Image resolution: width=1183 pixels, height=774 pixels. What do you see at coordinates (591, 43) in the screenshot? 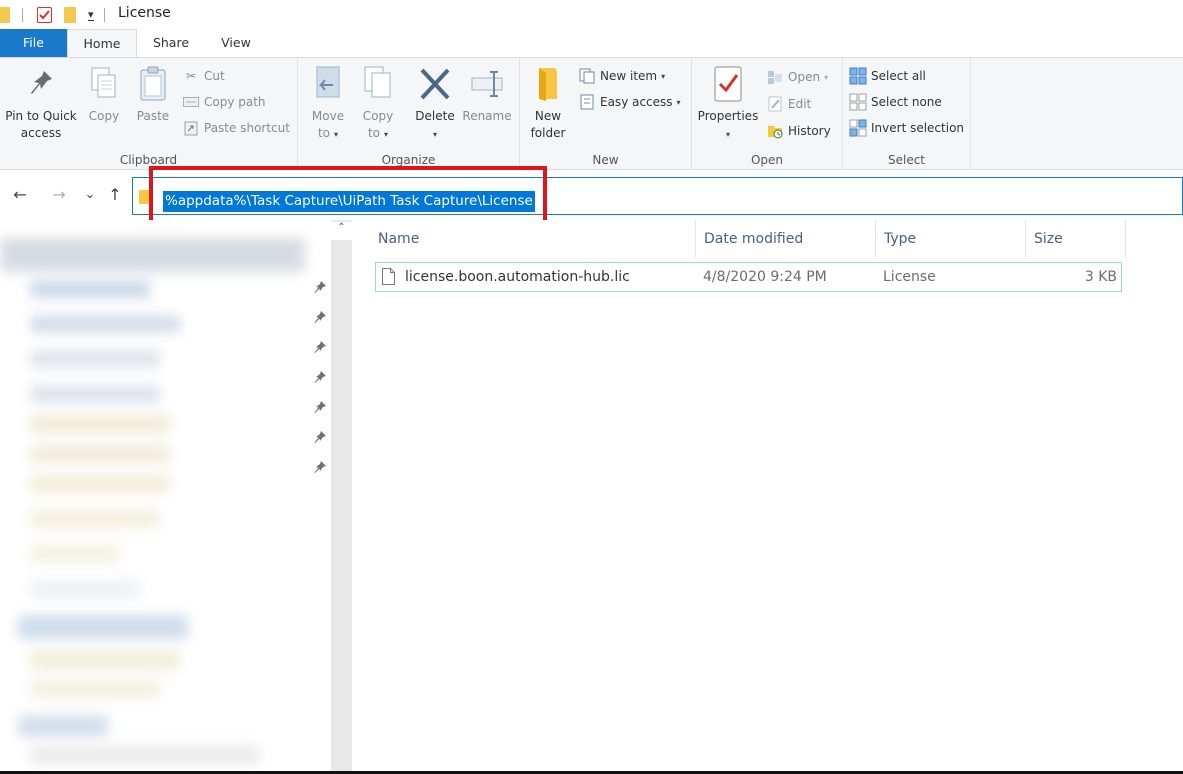
I see `ribbon-tabs: File Home Share View` at bounding box center [591, 43].